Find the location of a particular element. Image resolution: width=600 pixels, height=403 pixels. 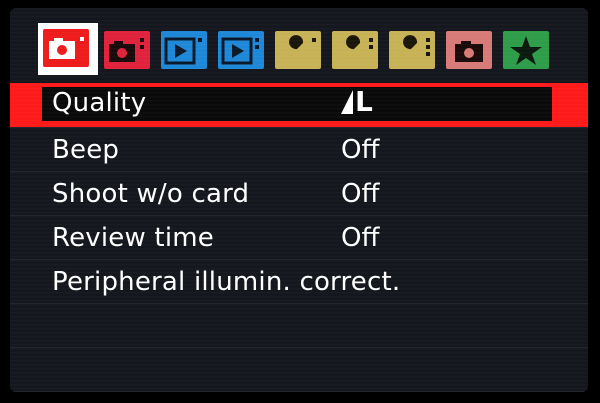

menu-item-quality: Quality L is located at coordinates (299, 105).